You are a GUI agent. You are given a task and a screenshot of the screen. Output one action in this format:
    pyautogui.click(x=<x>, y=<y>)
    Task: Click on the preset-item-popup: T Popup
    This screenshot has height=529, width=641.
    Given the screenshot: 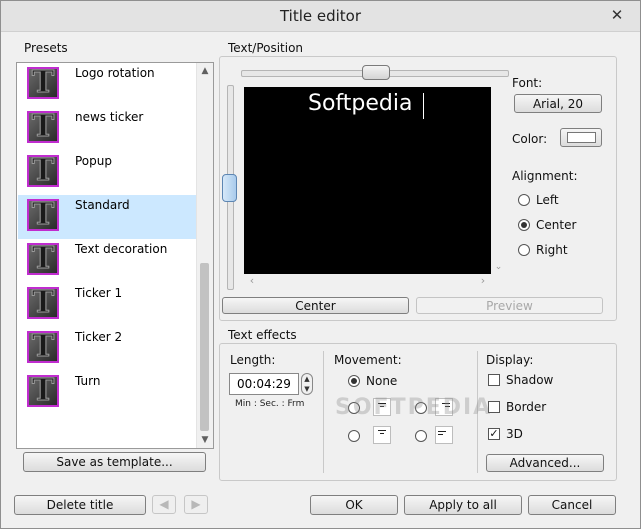 What is the action you would take?
    pyautogui.click(x=107, y=173)
    